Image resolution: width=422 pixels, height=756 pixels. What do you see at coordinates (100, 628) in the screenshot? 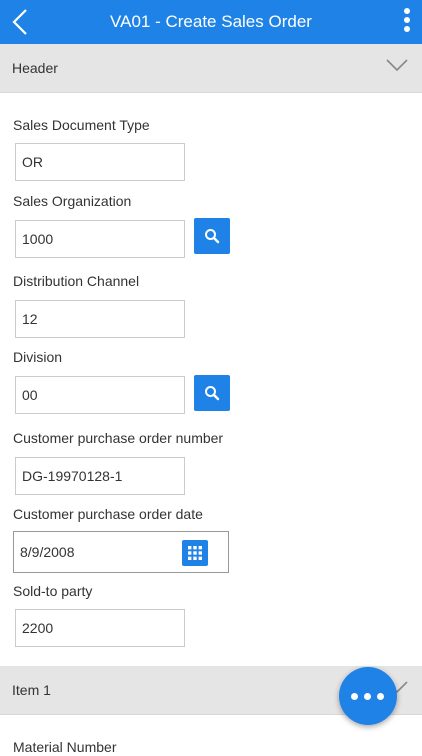
I see `sold-to-party-input: 2200` at bounding box center [100, 628].